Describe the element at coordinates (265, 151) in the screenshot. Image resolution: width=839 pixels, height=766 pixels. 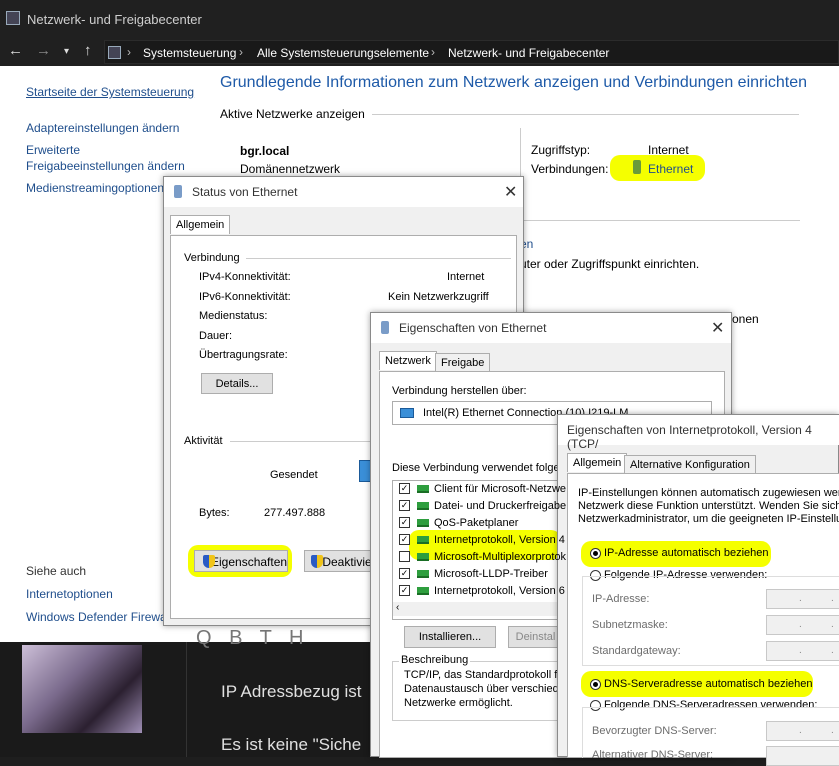
I see `network-name: bgr.local` at that location.